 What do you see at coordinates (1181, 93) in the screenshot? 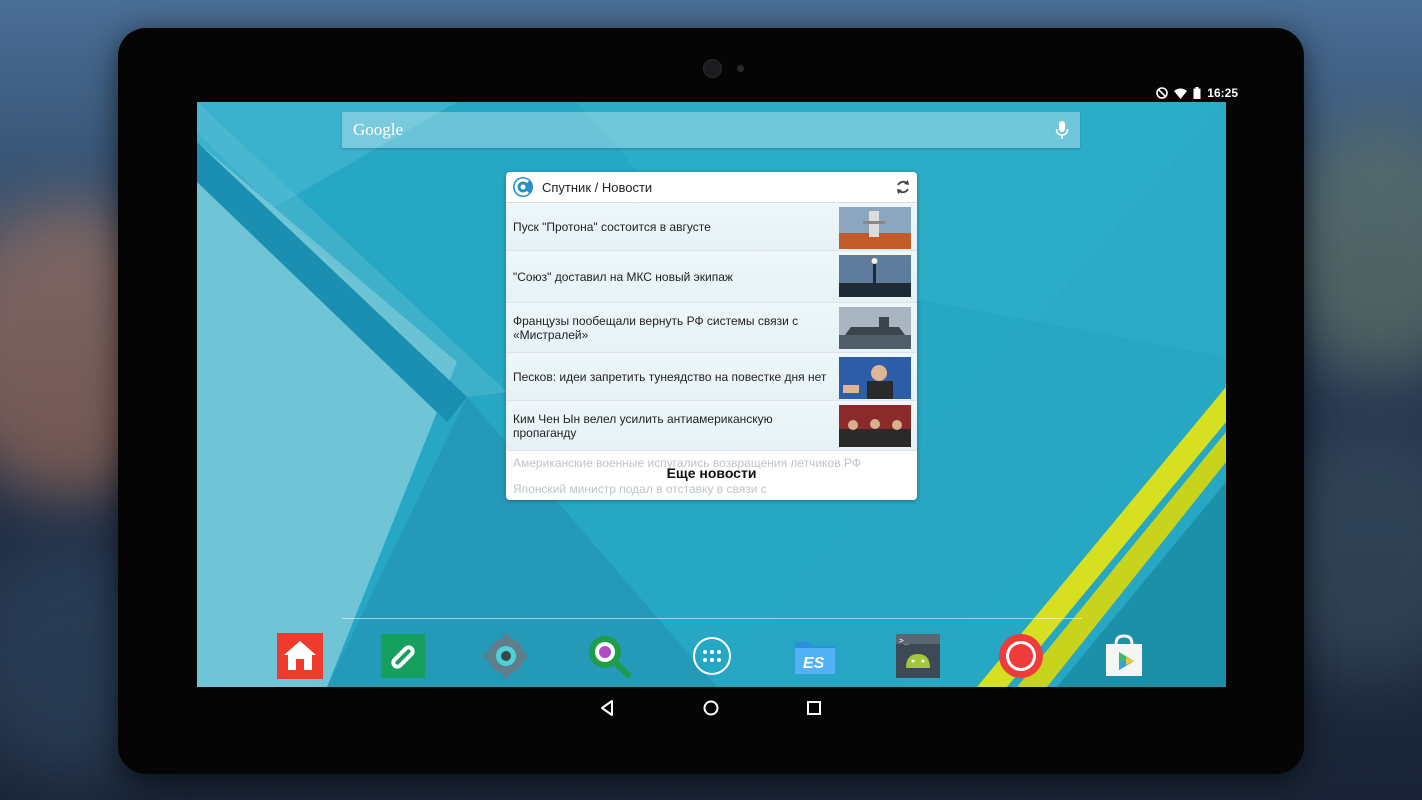
I see `wifi-icon` at bounding box center [1181, 93].